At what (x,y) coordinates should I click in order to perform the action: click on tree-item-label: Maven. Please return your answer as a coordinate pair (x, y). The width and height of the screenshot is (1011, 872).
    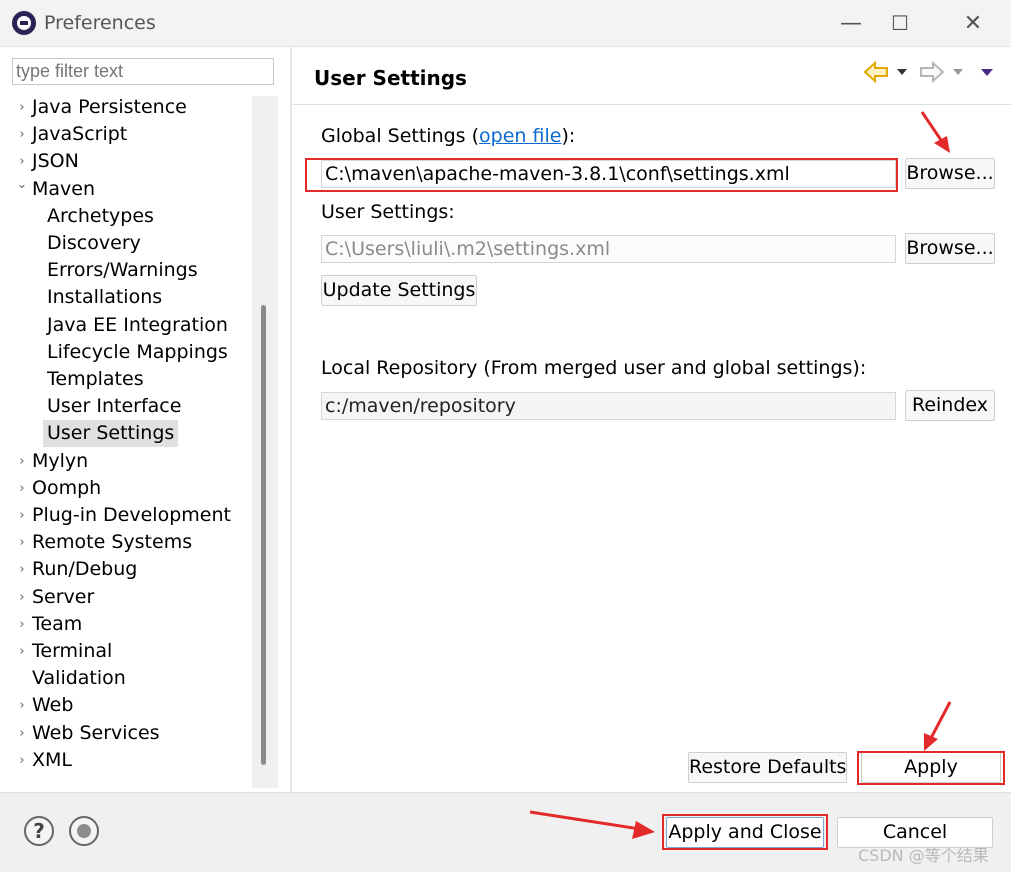
    Looking at the image, I should click on (64, 188).